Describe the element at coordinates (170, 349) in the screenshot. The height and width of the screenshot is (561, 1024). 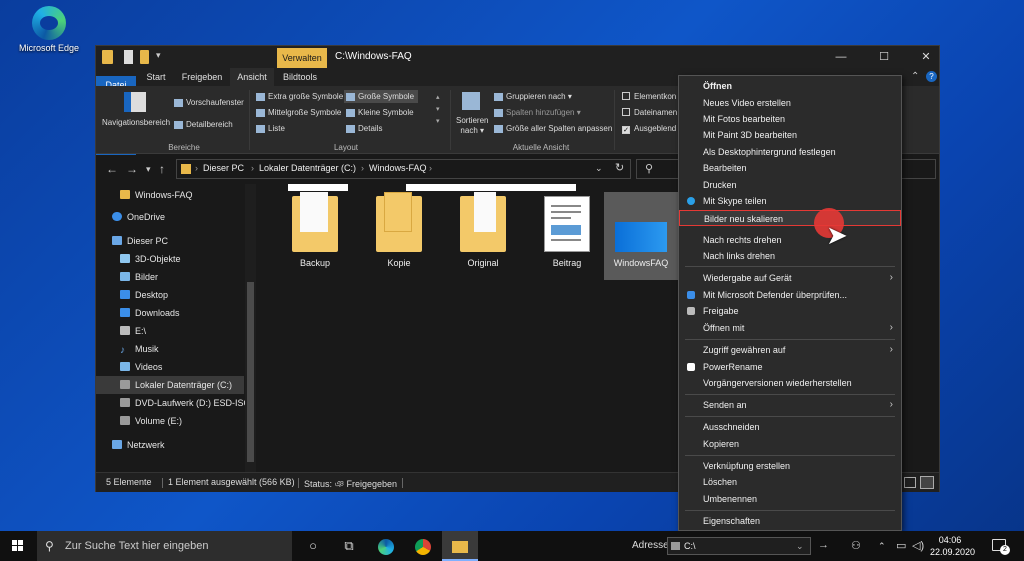
I see `nav-item-music: ♪ Musik` at that location.